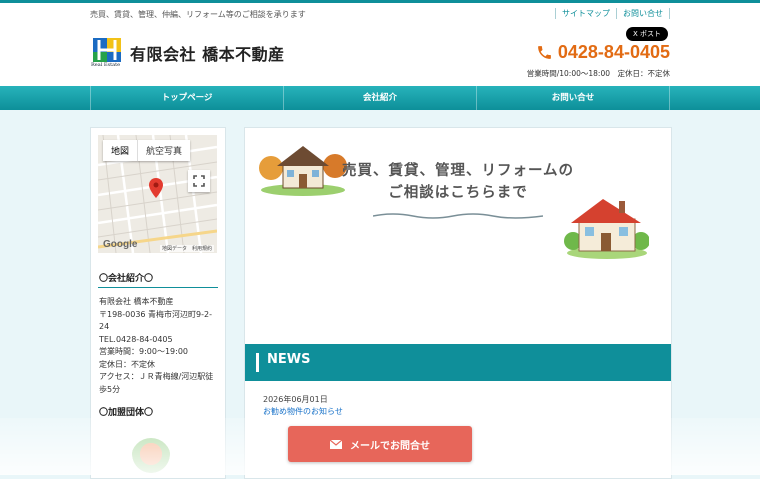 The image size is (760, 479). What do you see at coordinates (156, 383) in the screenshot?
I see `company-access: アクセス：ＪＲ青梅線/河辺駅徒歩5分` at bounding box center [156, 383].